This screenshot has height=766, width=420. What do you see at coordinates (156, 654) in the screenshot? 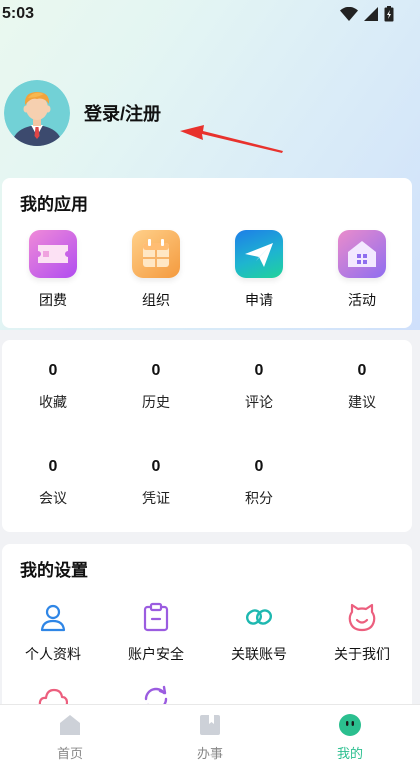
I see `setting-label: 账户安全` at bounding box center [156, 654].